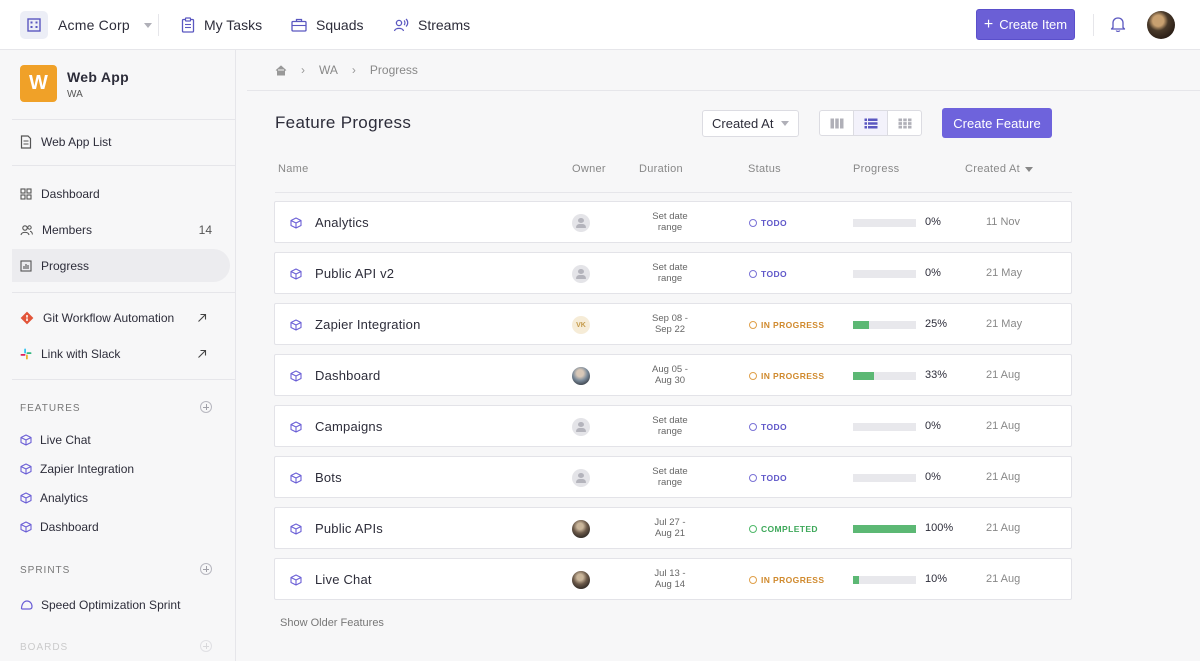  Describe the element at coordinates (783, 529) in the screenshot. I see `status-badge: COMPLETED` at that location.